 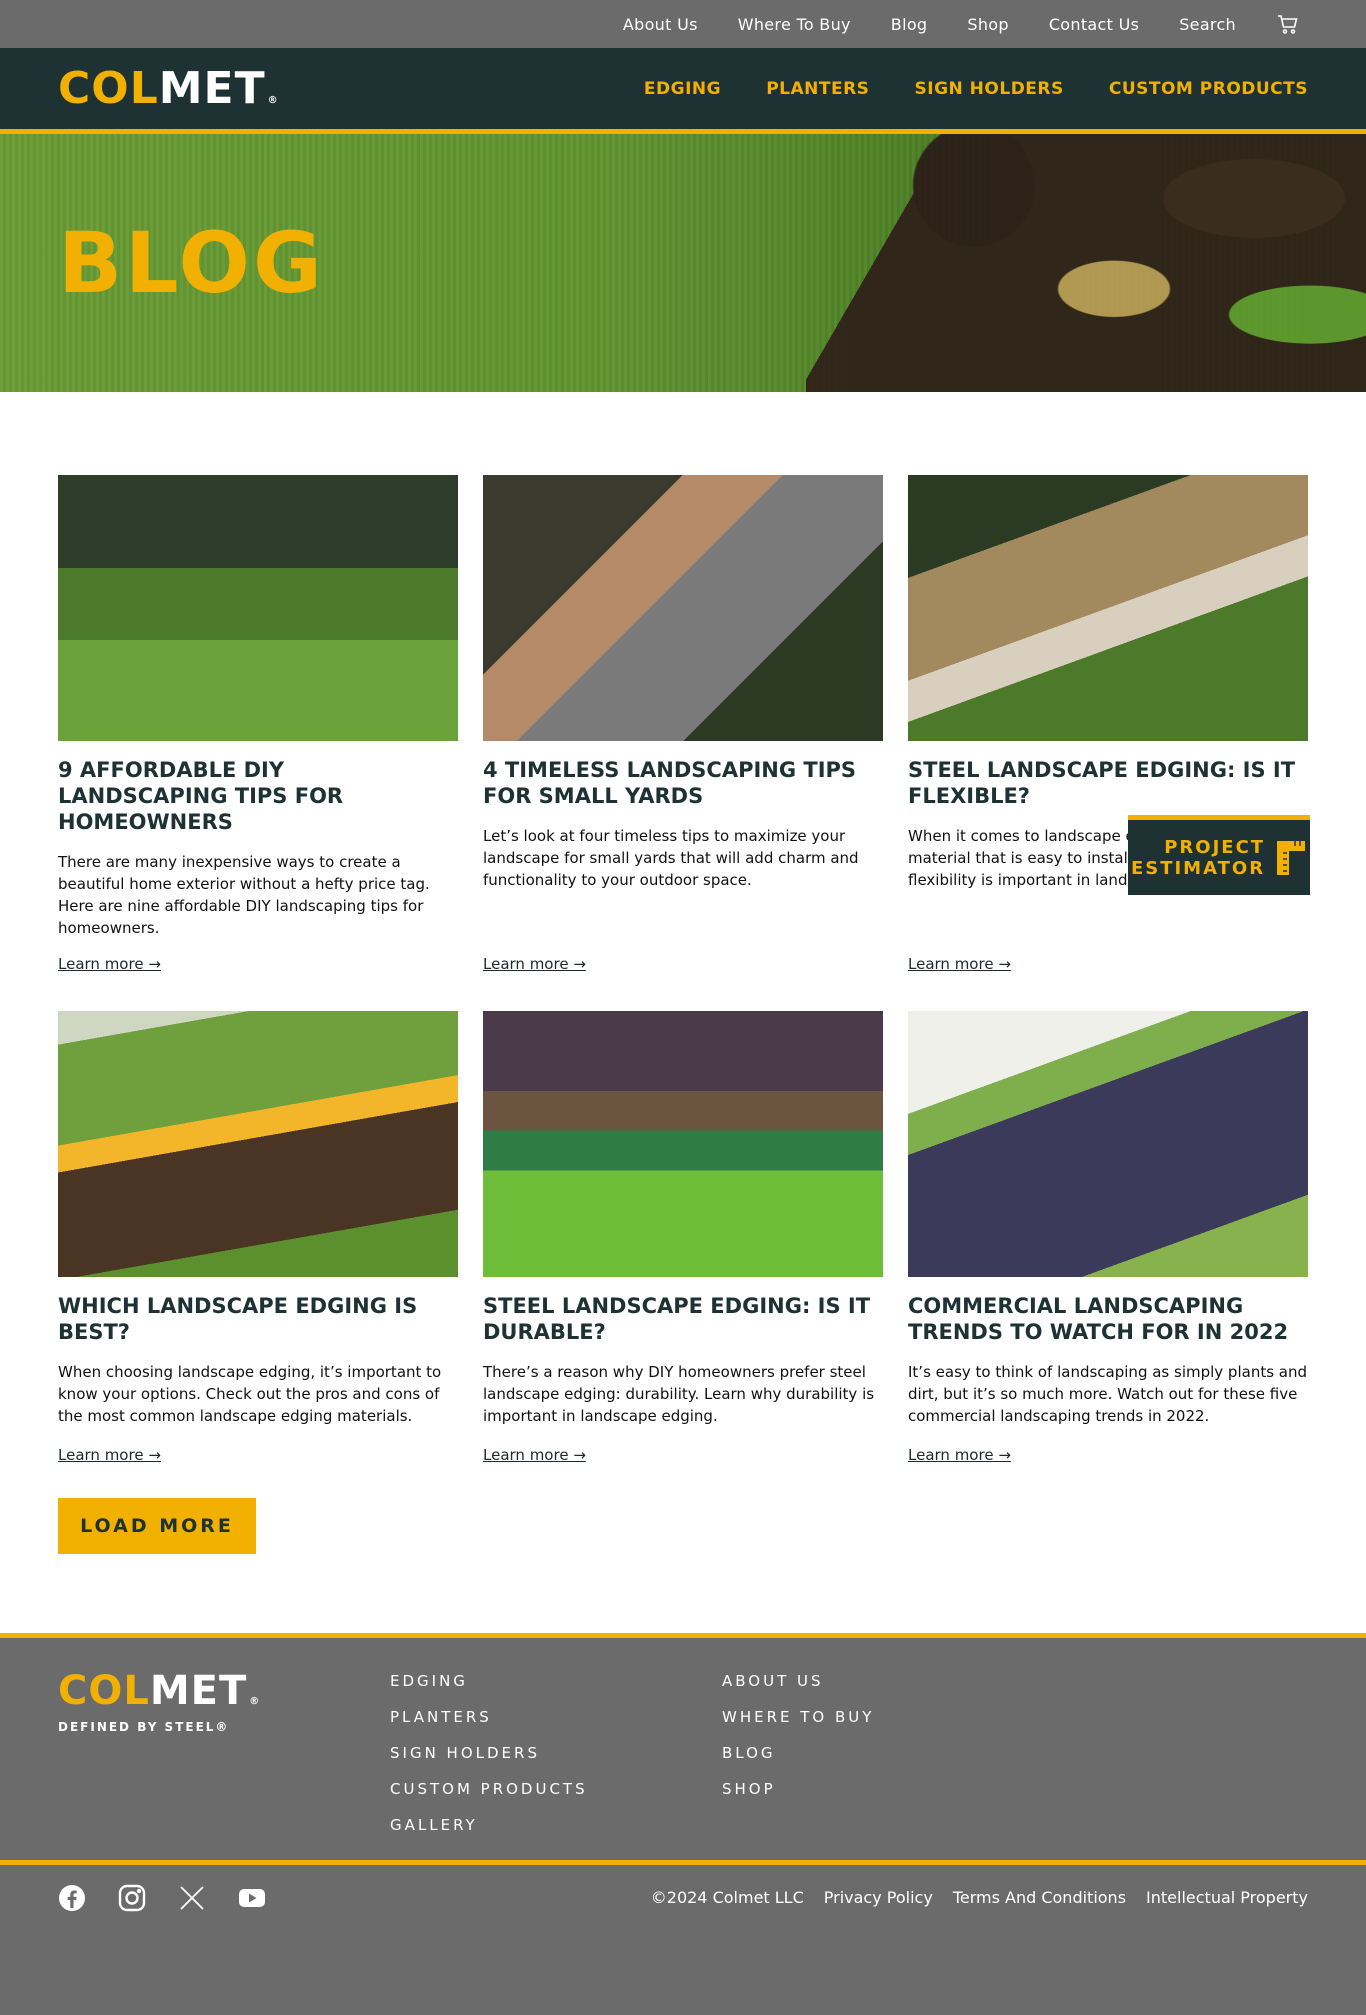 I want to click on footer-logo-col: COL, so click(x=104, y=1691).